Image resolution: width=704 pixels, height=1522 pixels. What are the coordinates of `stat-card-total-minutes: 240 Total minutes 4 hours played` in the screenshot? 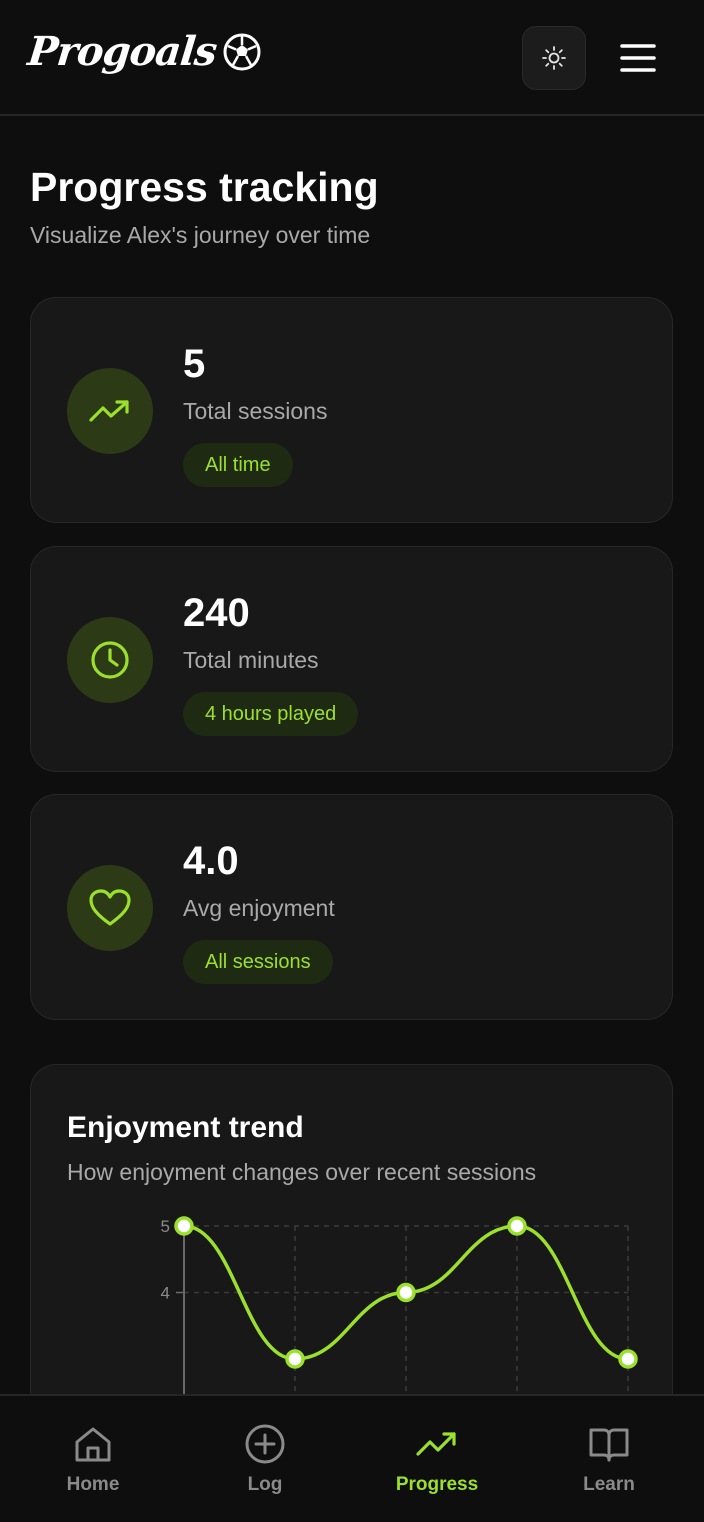 It's located at (351, 659).